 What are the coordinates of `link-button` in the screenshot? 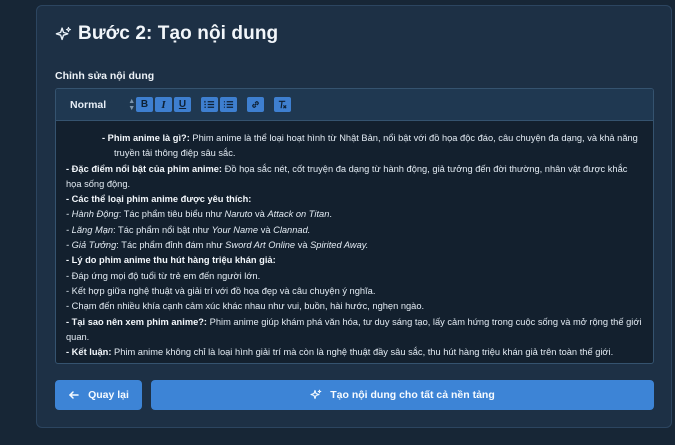 It's located at (255, 104).